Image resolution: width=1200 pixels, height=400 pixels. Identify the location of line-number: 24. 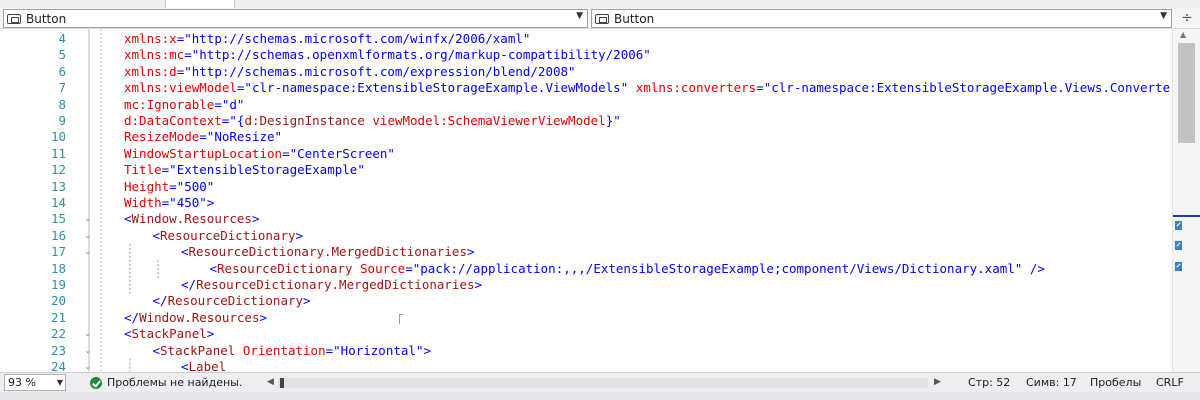
(58, 365).